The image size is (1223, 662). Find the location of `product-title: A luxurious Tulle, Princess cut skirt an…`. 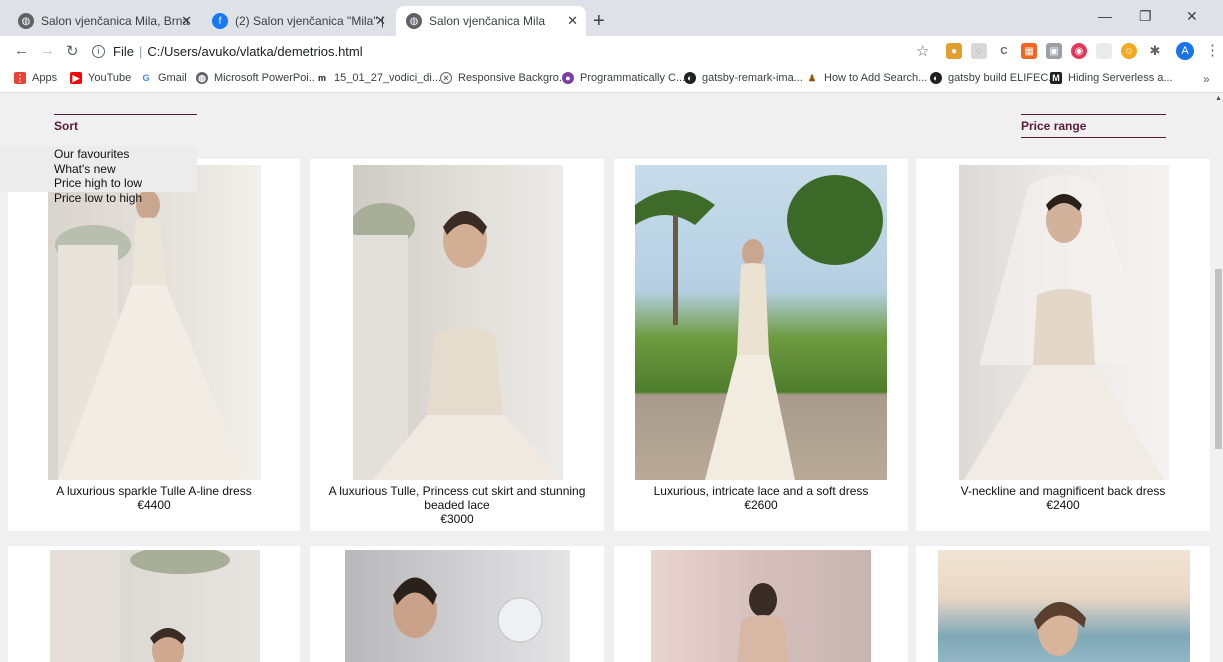

product-title: A luxurious Tulle, Princess cut skirt an… is located at coordinates (457, 498).